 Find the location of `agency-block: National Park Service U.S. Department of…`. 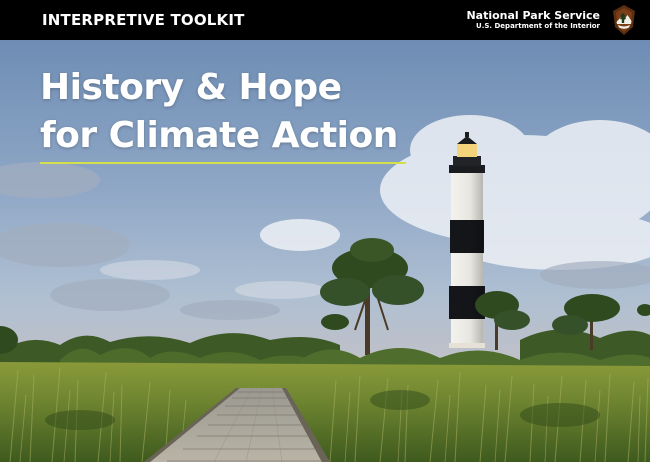

agency-block: National Park Service U.S. Department of… is located at coordinates (533, 20).